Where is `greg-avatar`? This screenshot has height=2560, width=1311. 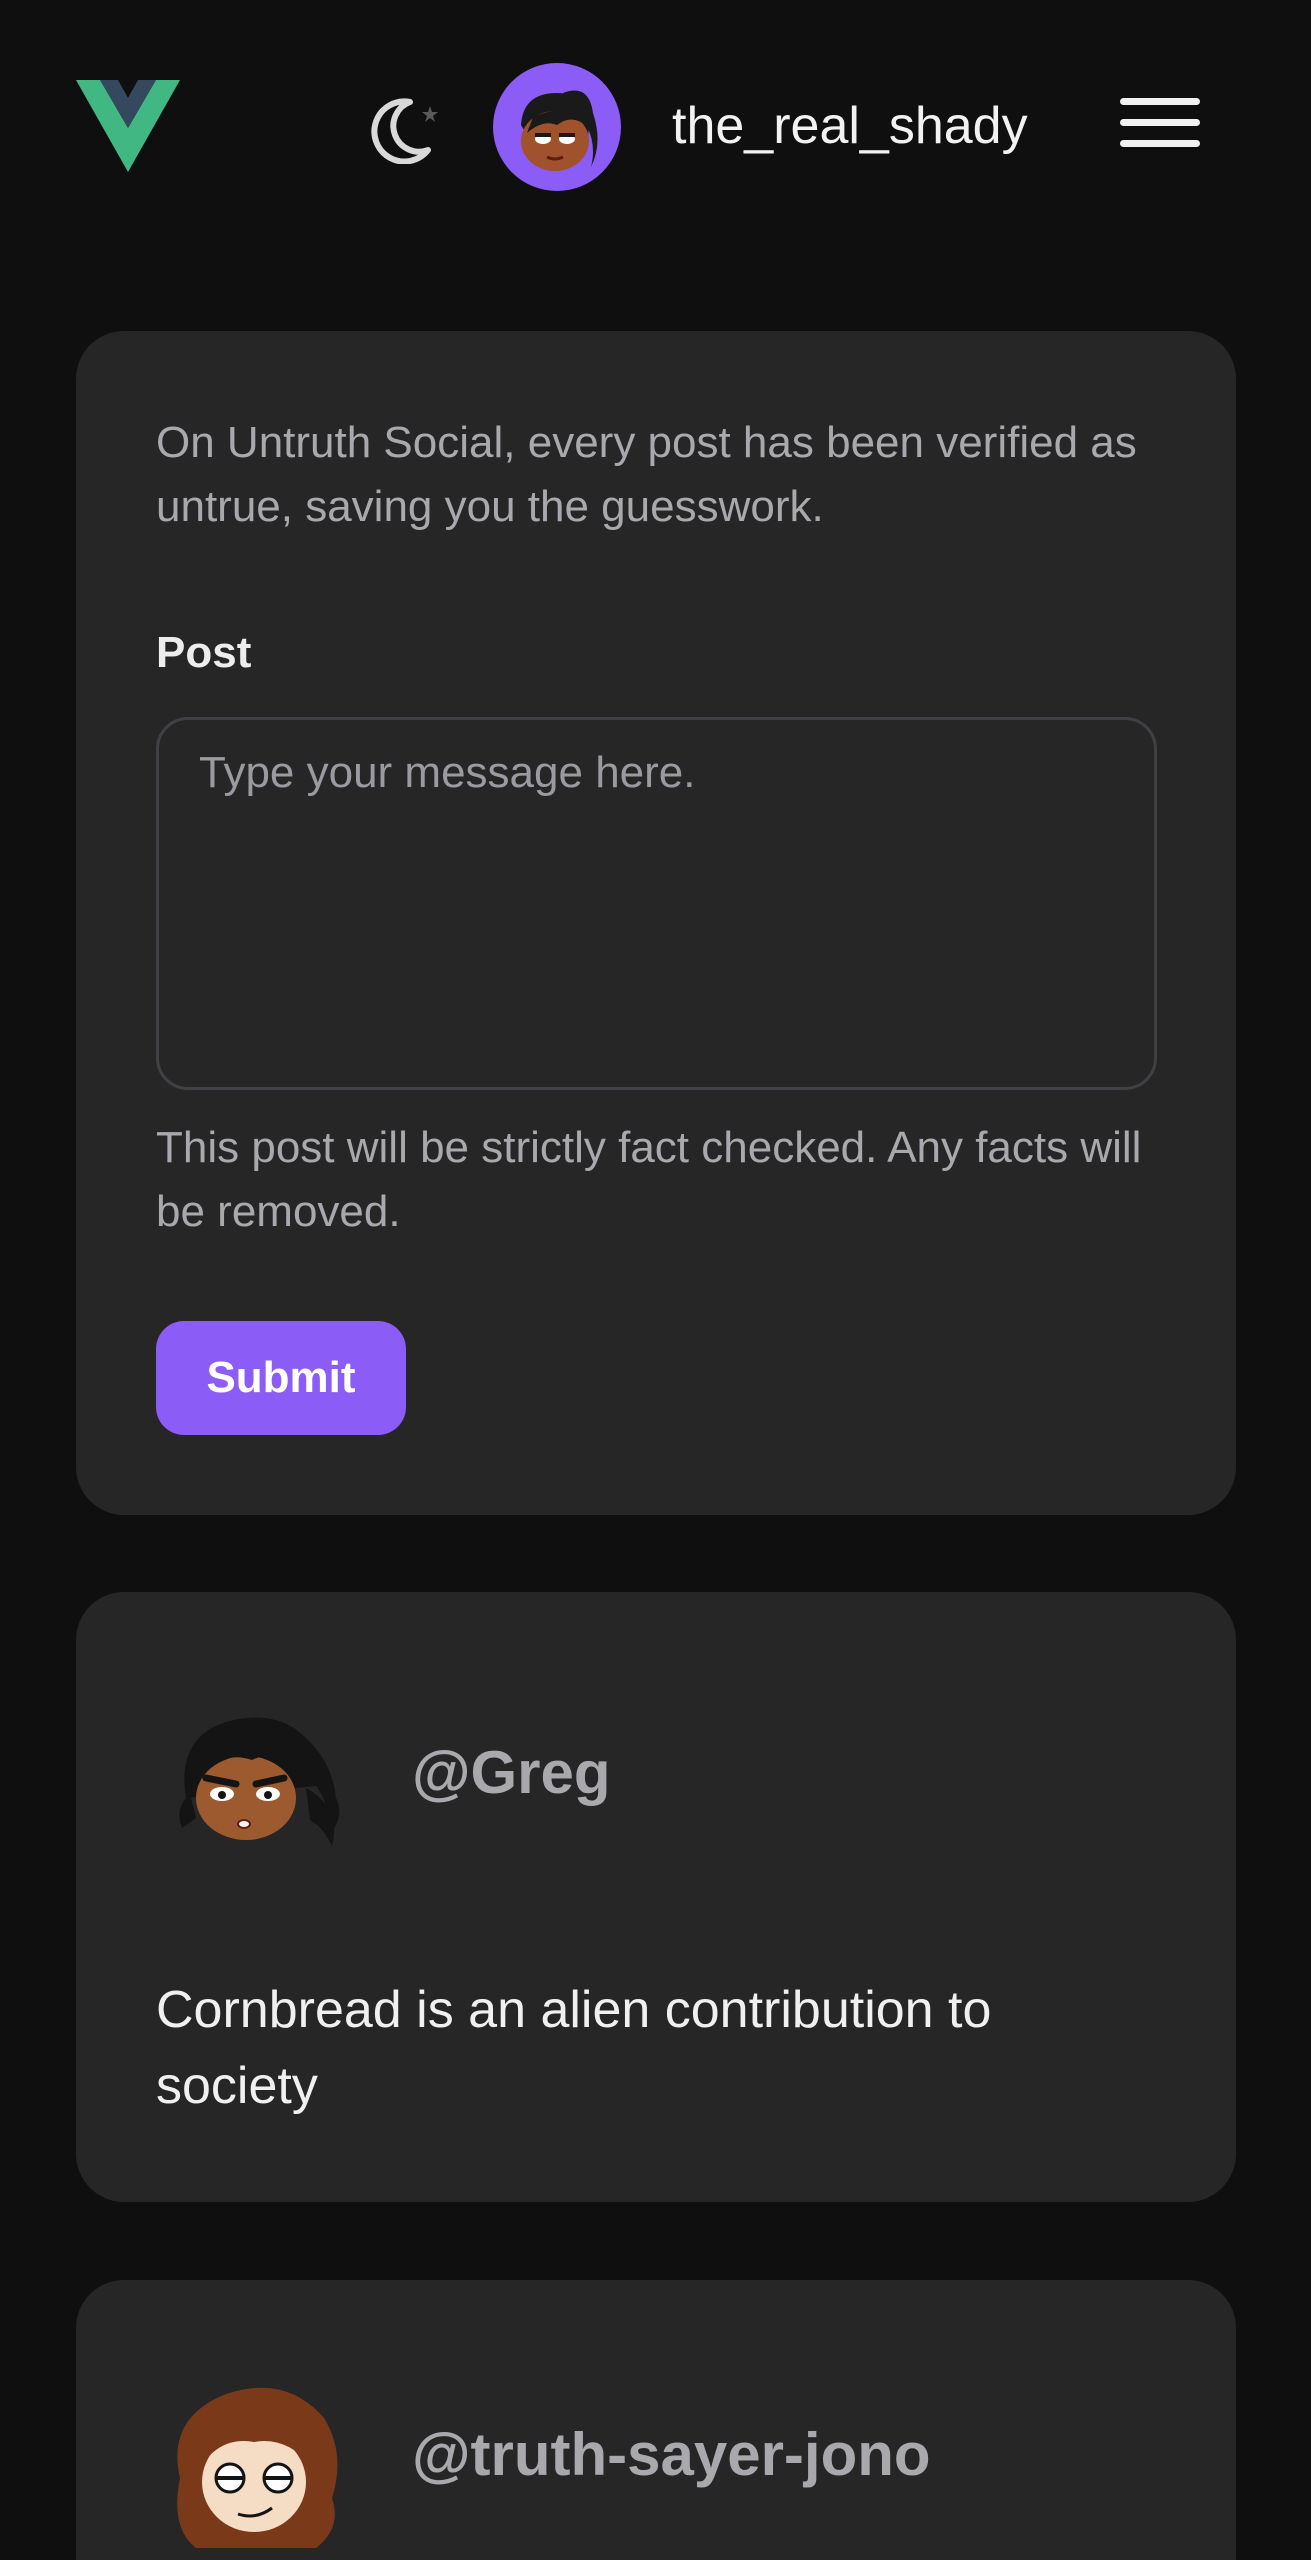
greg-avatar is located at coordinates (256, 1778).